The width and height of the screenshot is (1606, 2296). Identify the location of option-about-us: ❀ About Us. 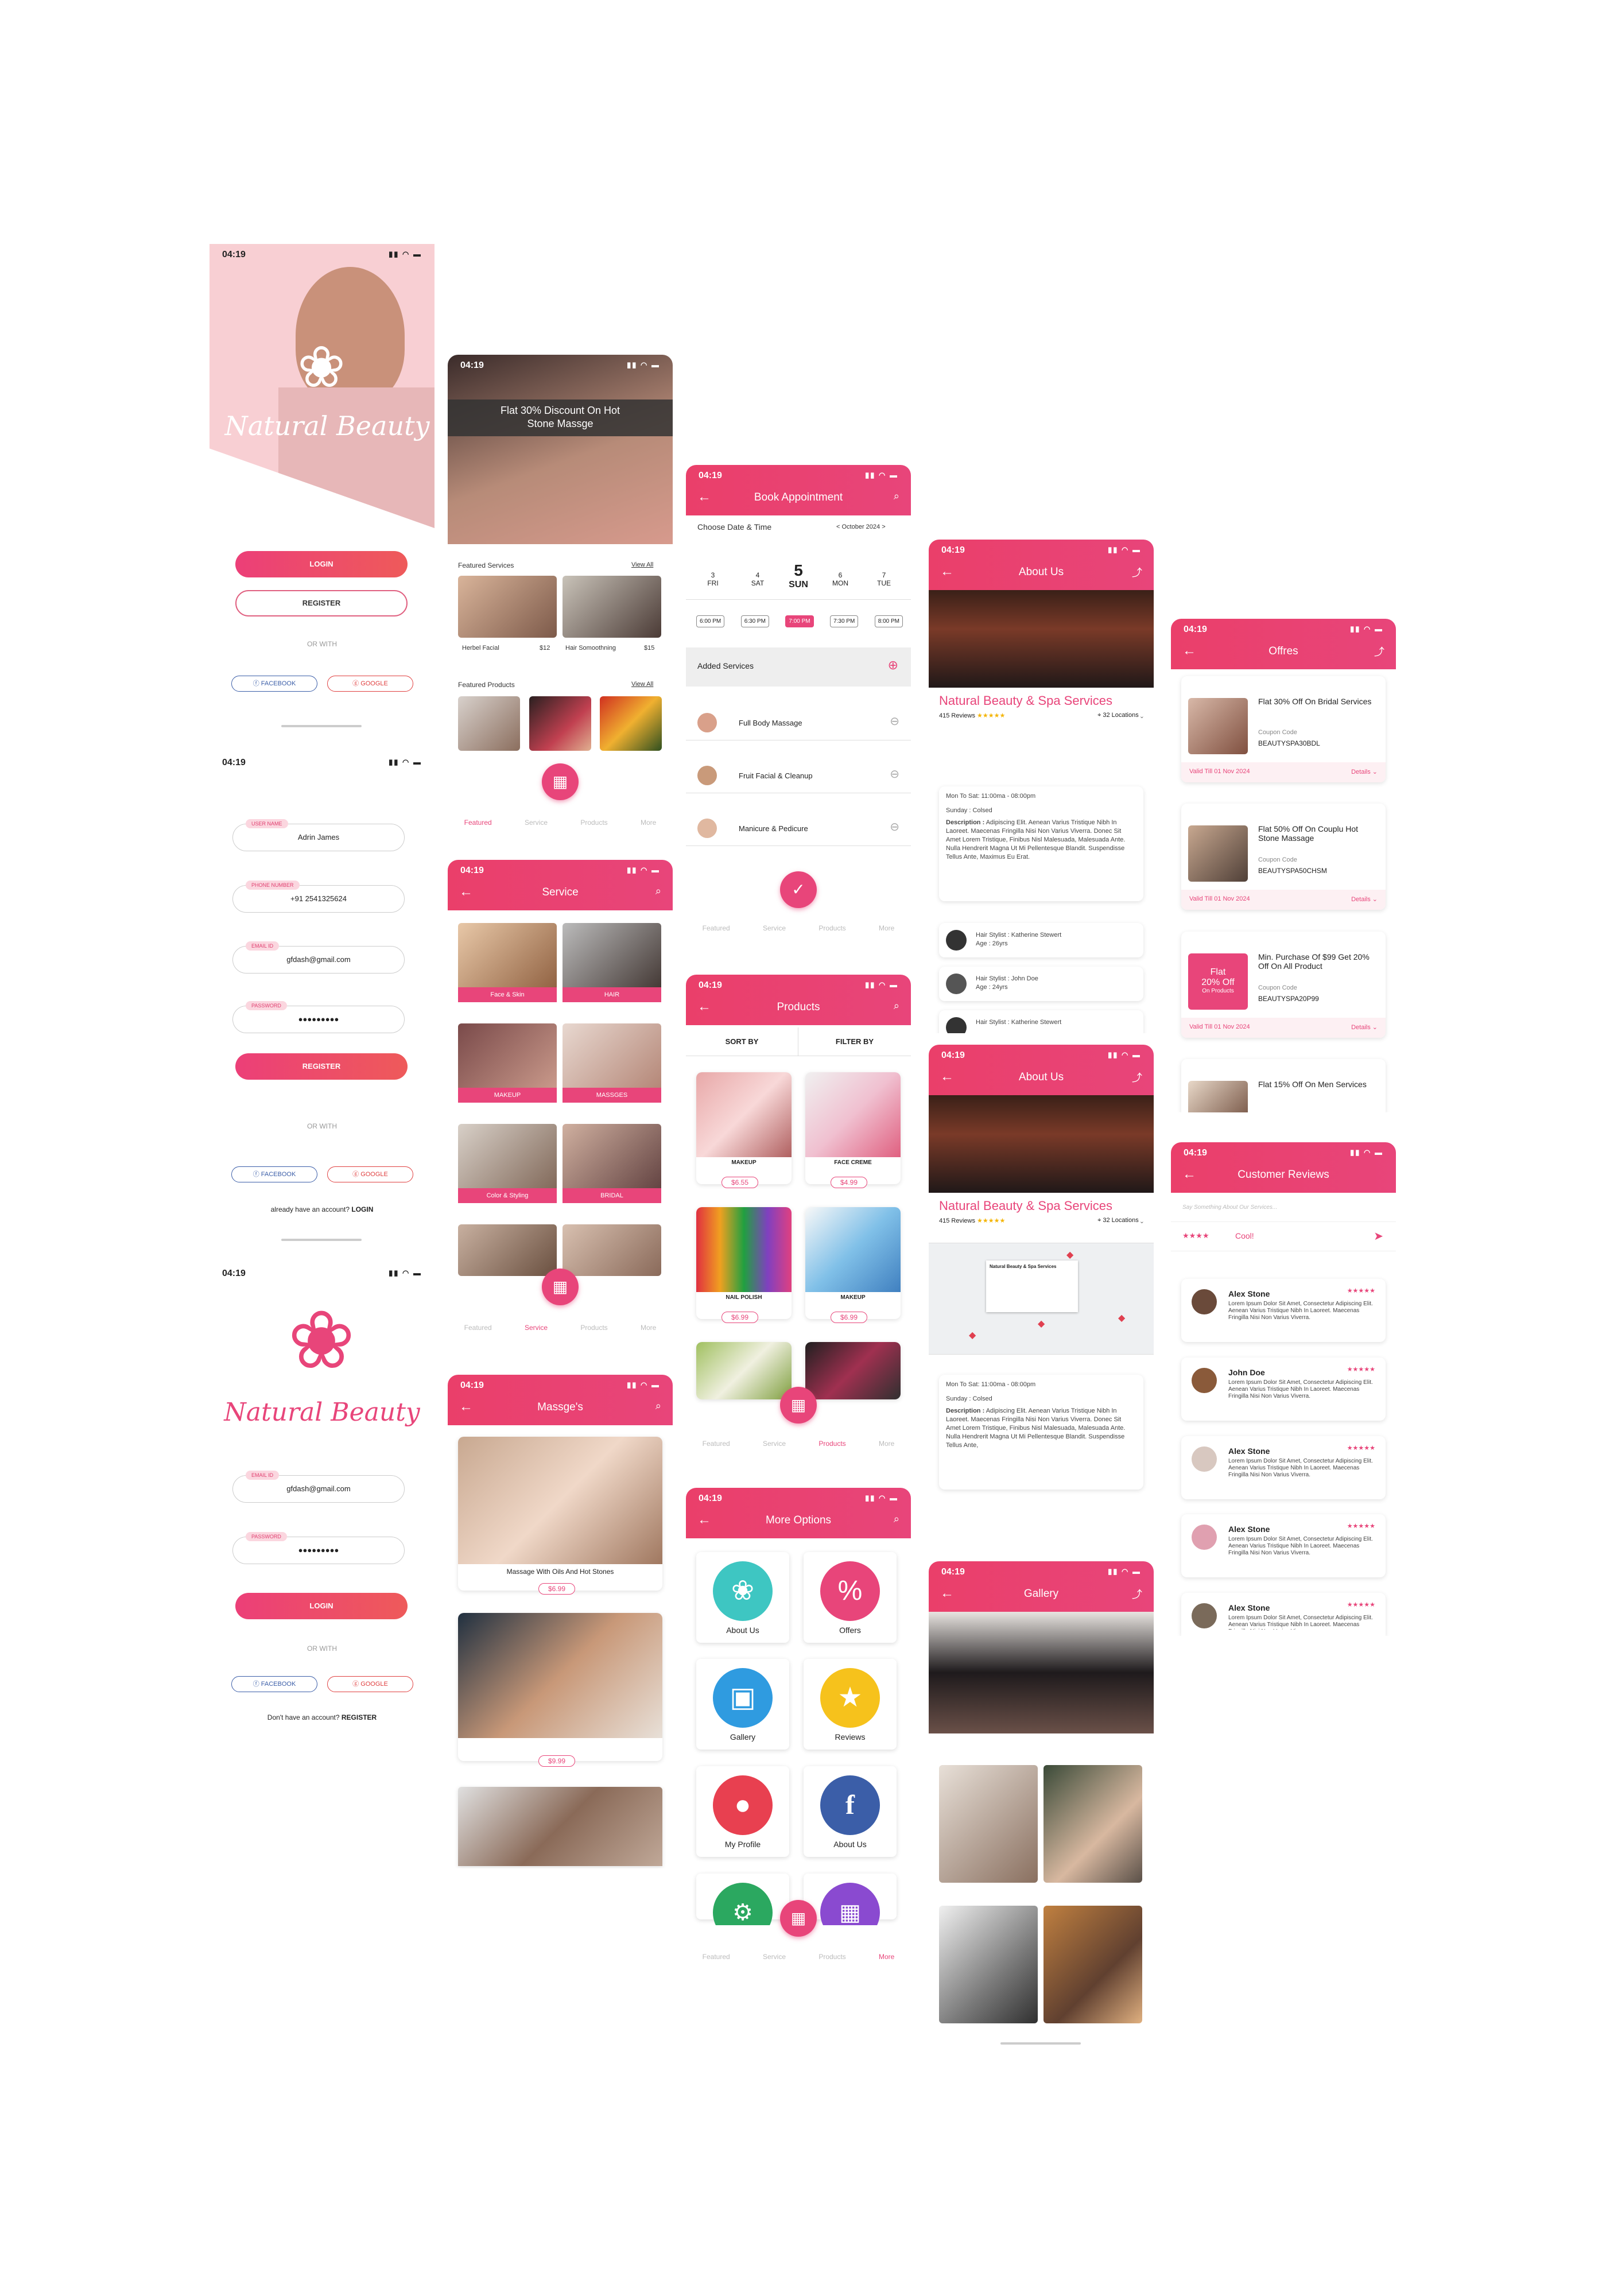
(742, 1597).